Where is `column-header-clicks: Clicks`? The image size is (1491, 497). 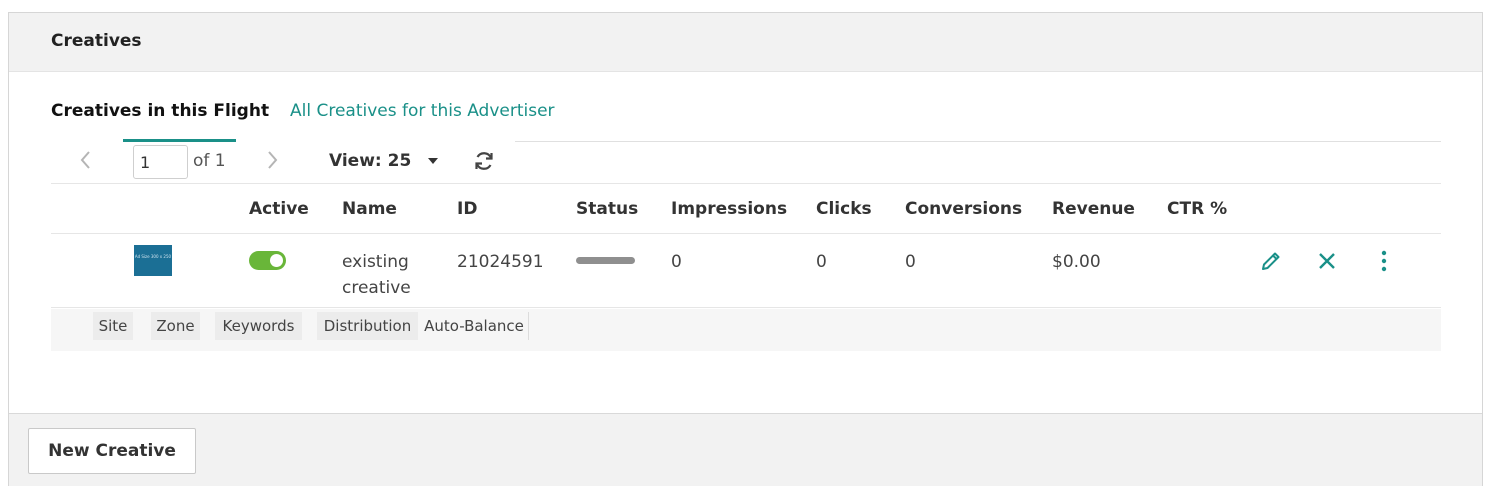
column-header-clicks: Clicks is located at coordinates (844, 209).